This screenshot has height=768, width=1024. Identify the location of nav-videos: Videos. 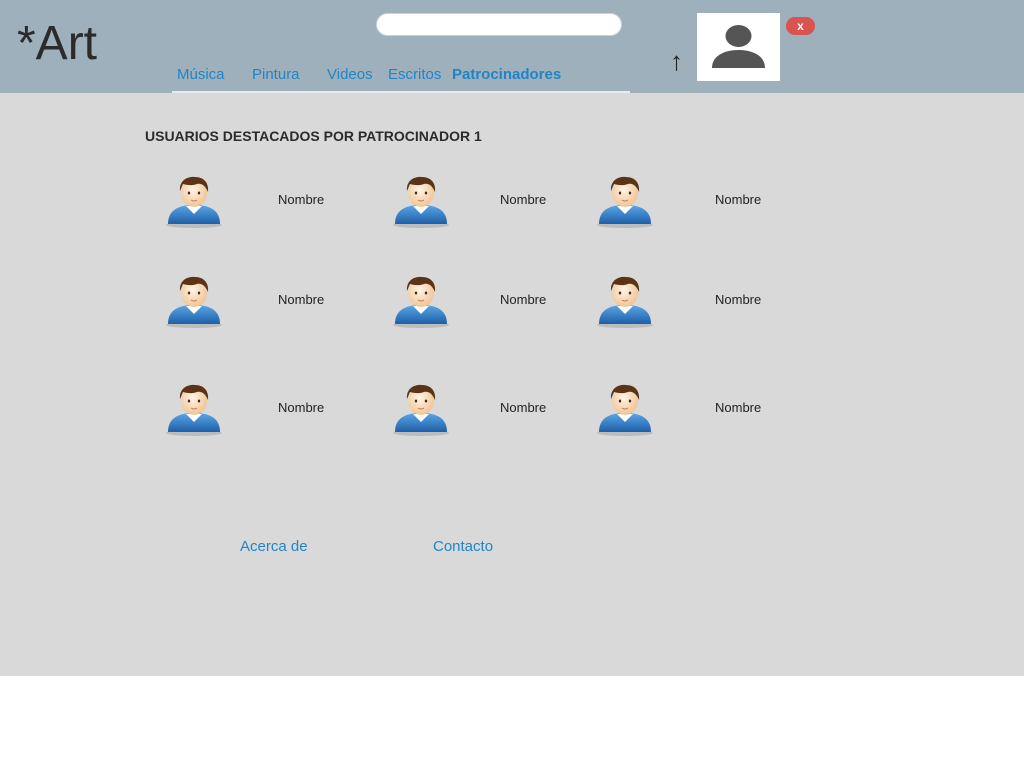
(350, 75).